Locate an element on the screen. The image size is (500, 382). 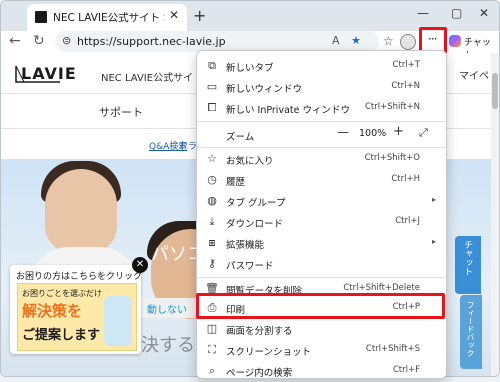
new-tab-button: + is located at coordinates (199, 15).